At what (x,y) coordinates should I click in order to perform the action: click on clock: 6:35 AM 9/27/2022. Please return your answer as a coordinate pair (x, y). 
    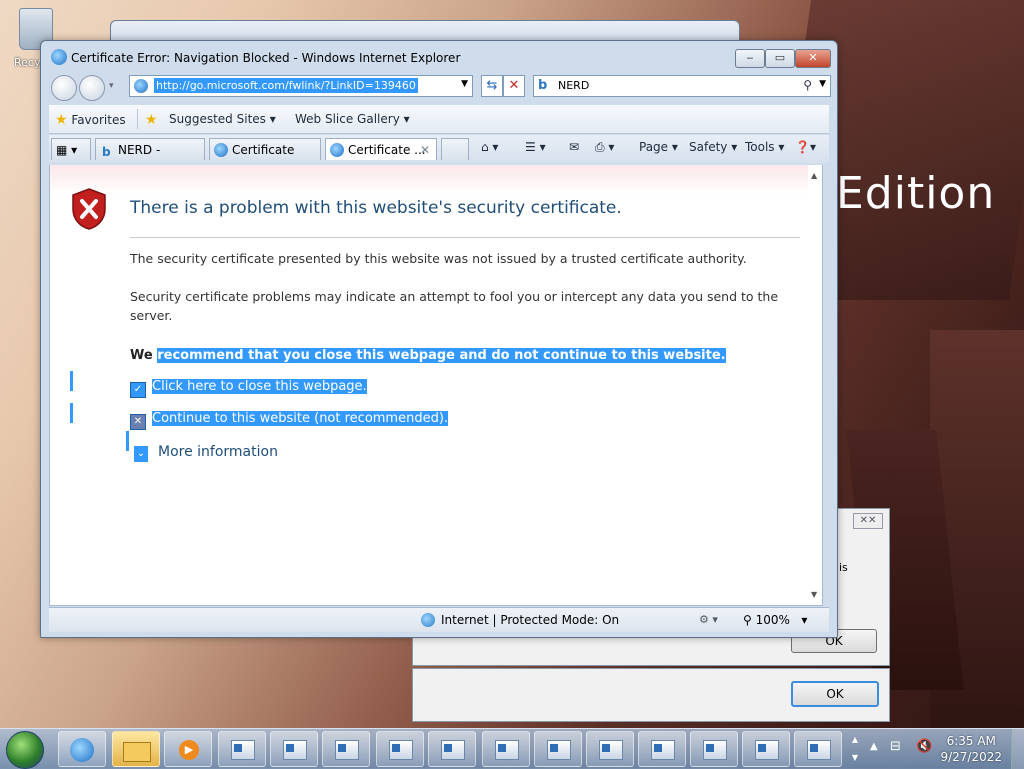
    Looking at the image, I should click on (971, 749).